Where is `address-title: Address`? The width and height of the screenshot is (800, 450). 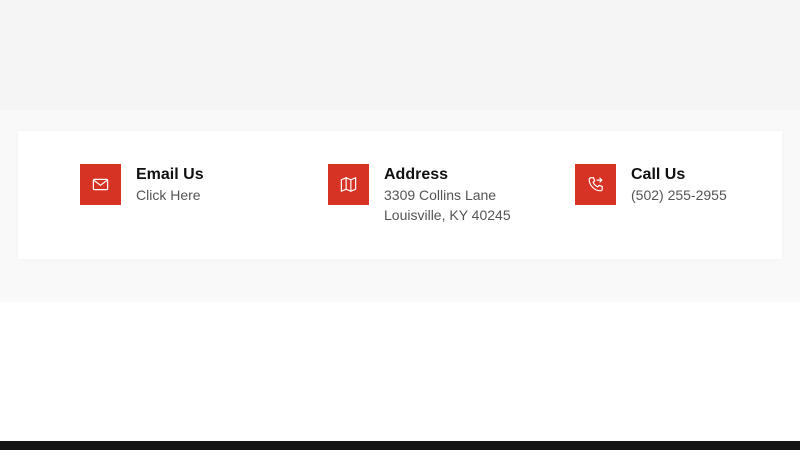 address-title: Address is located at coordinates (416, 174).